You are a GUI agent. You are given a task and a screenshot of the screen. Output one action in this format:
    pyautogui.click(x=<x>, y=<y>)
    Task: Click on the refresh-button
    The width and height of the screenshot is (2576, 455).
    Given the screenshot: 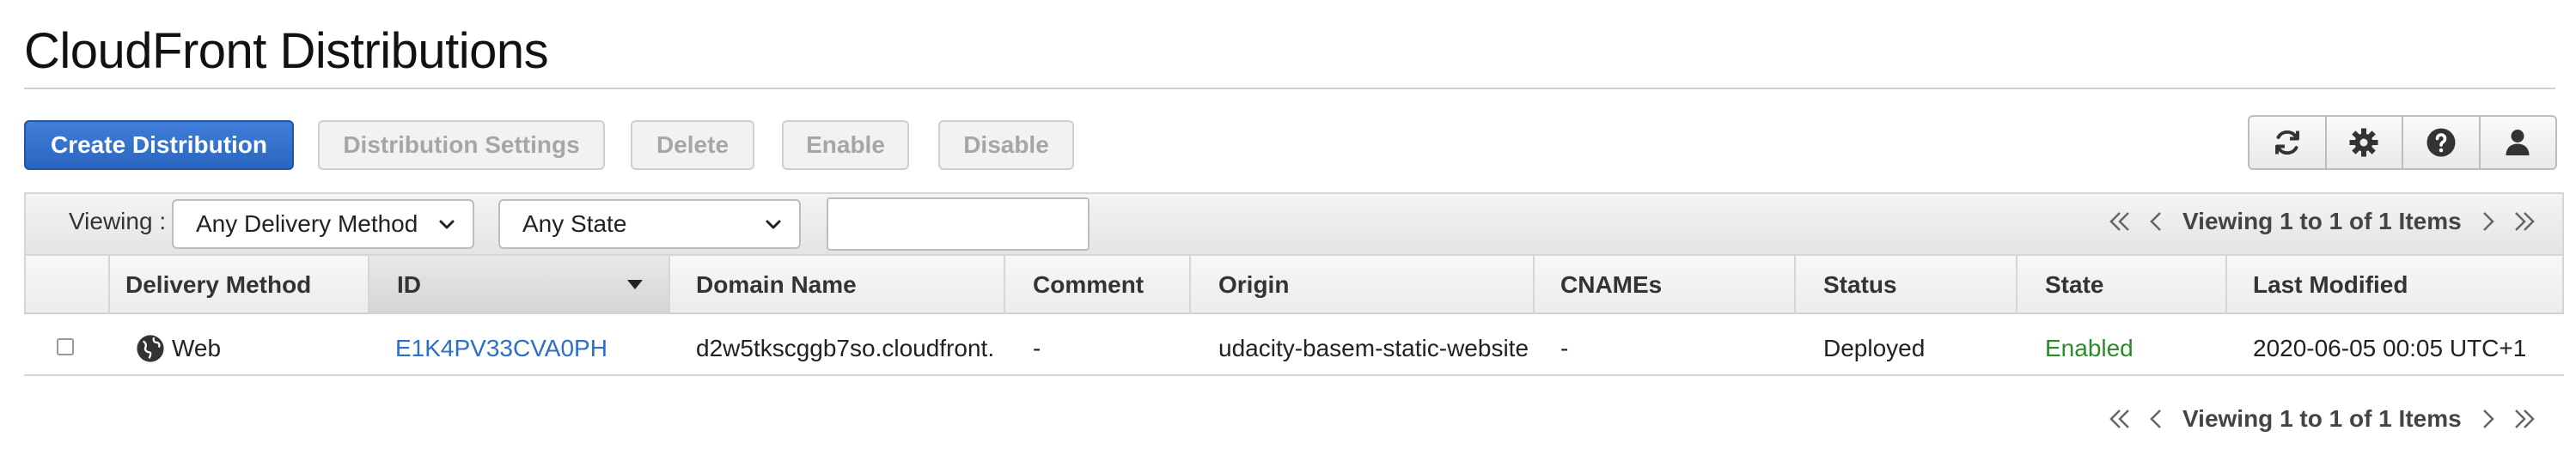 What is the action you would take?
    pyautogui.click(x=2288, y=143)
    